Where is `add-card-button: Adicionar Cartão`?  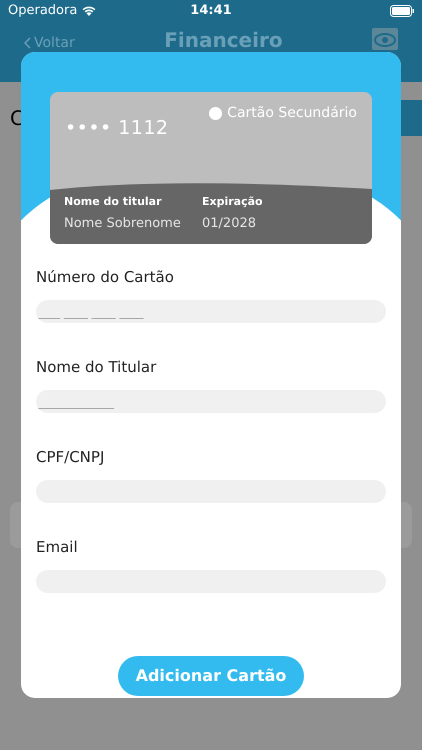
add-card-button: Adicionar Cartão is located at coordinates (211, 676).